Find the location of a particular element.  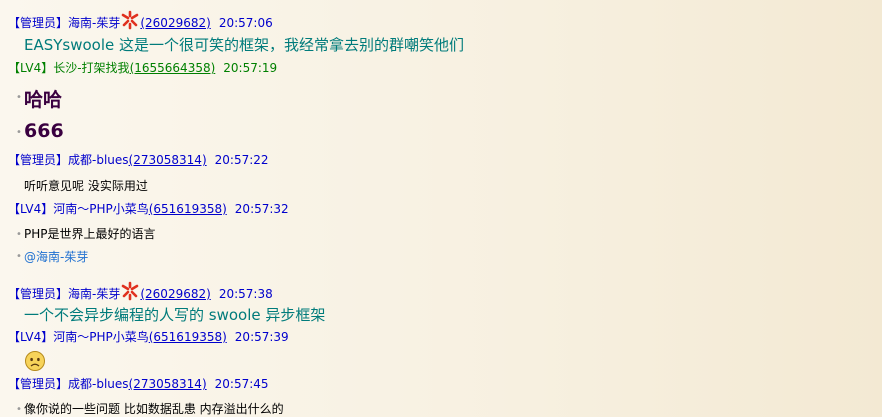

message-time: 20:57:32 is located at coordinates (261, 209).